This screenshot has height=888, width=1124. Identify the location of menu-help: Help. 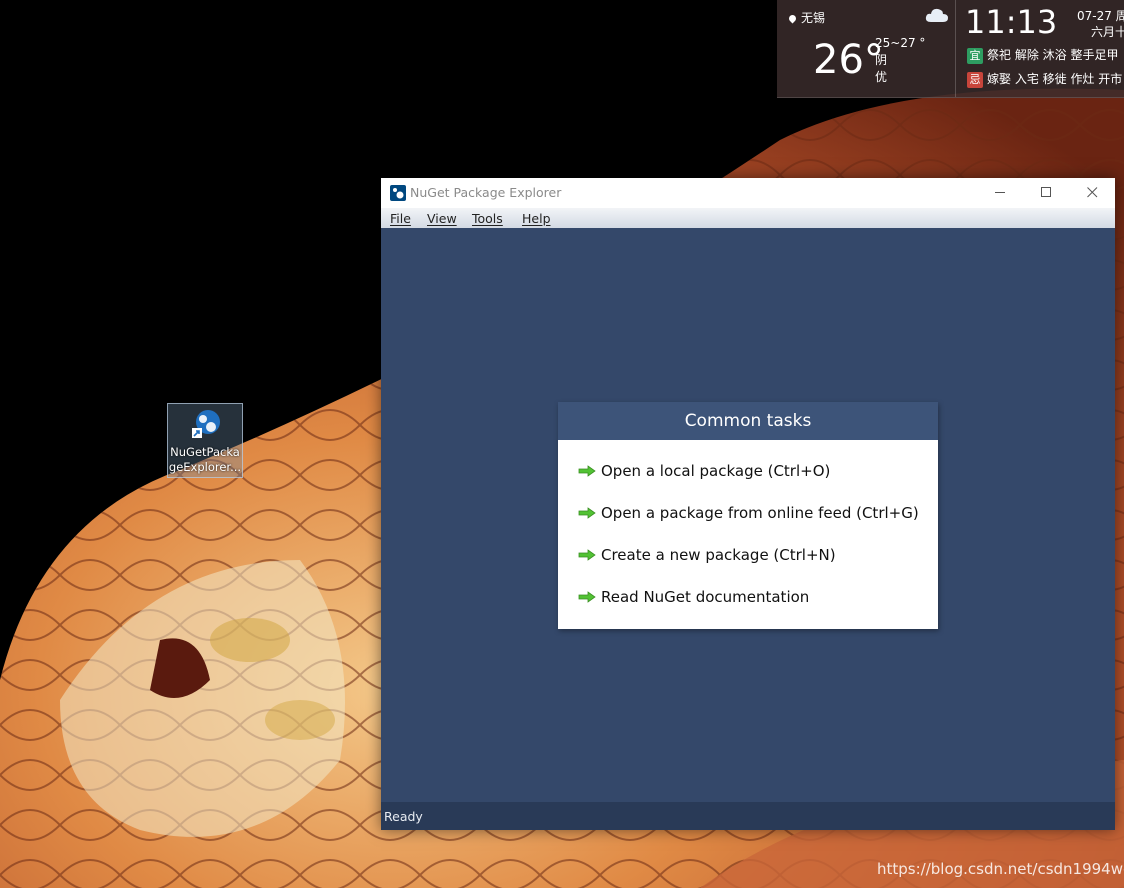
(536, 218).